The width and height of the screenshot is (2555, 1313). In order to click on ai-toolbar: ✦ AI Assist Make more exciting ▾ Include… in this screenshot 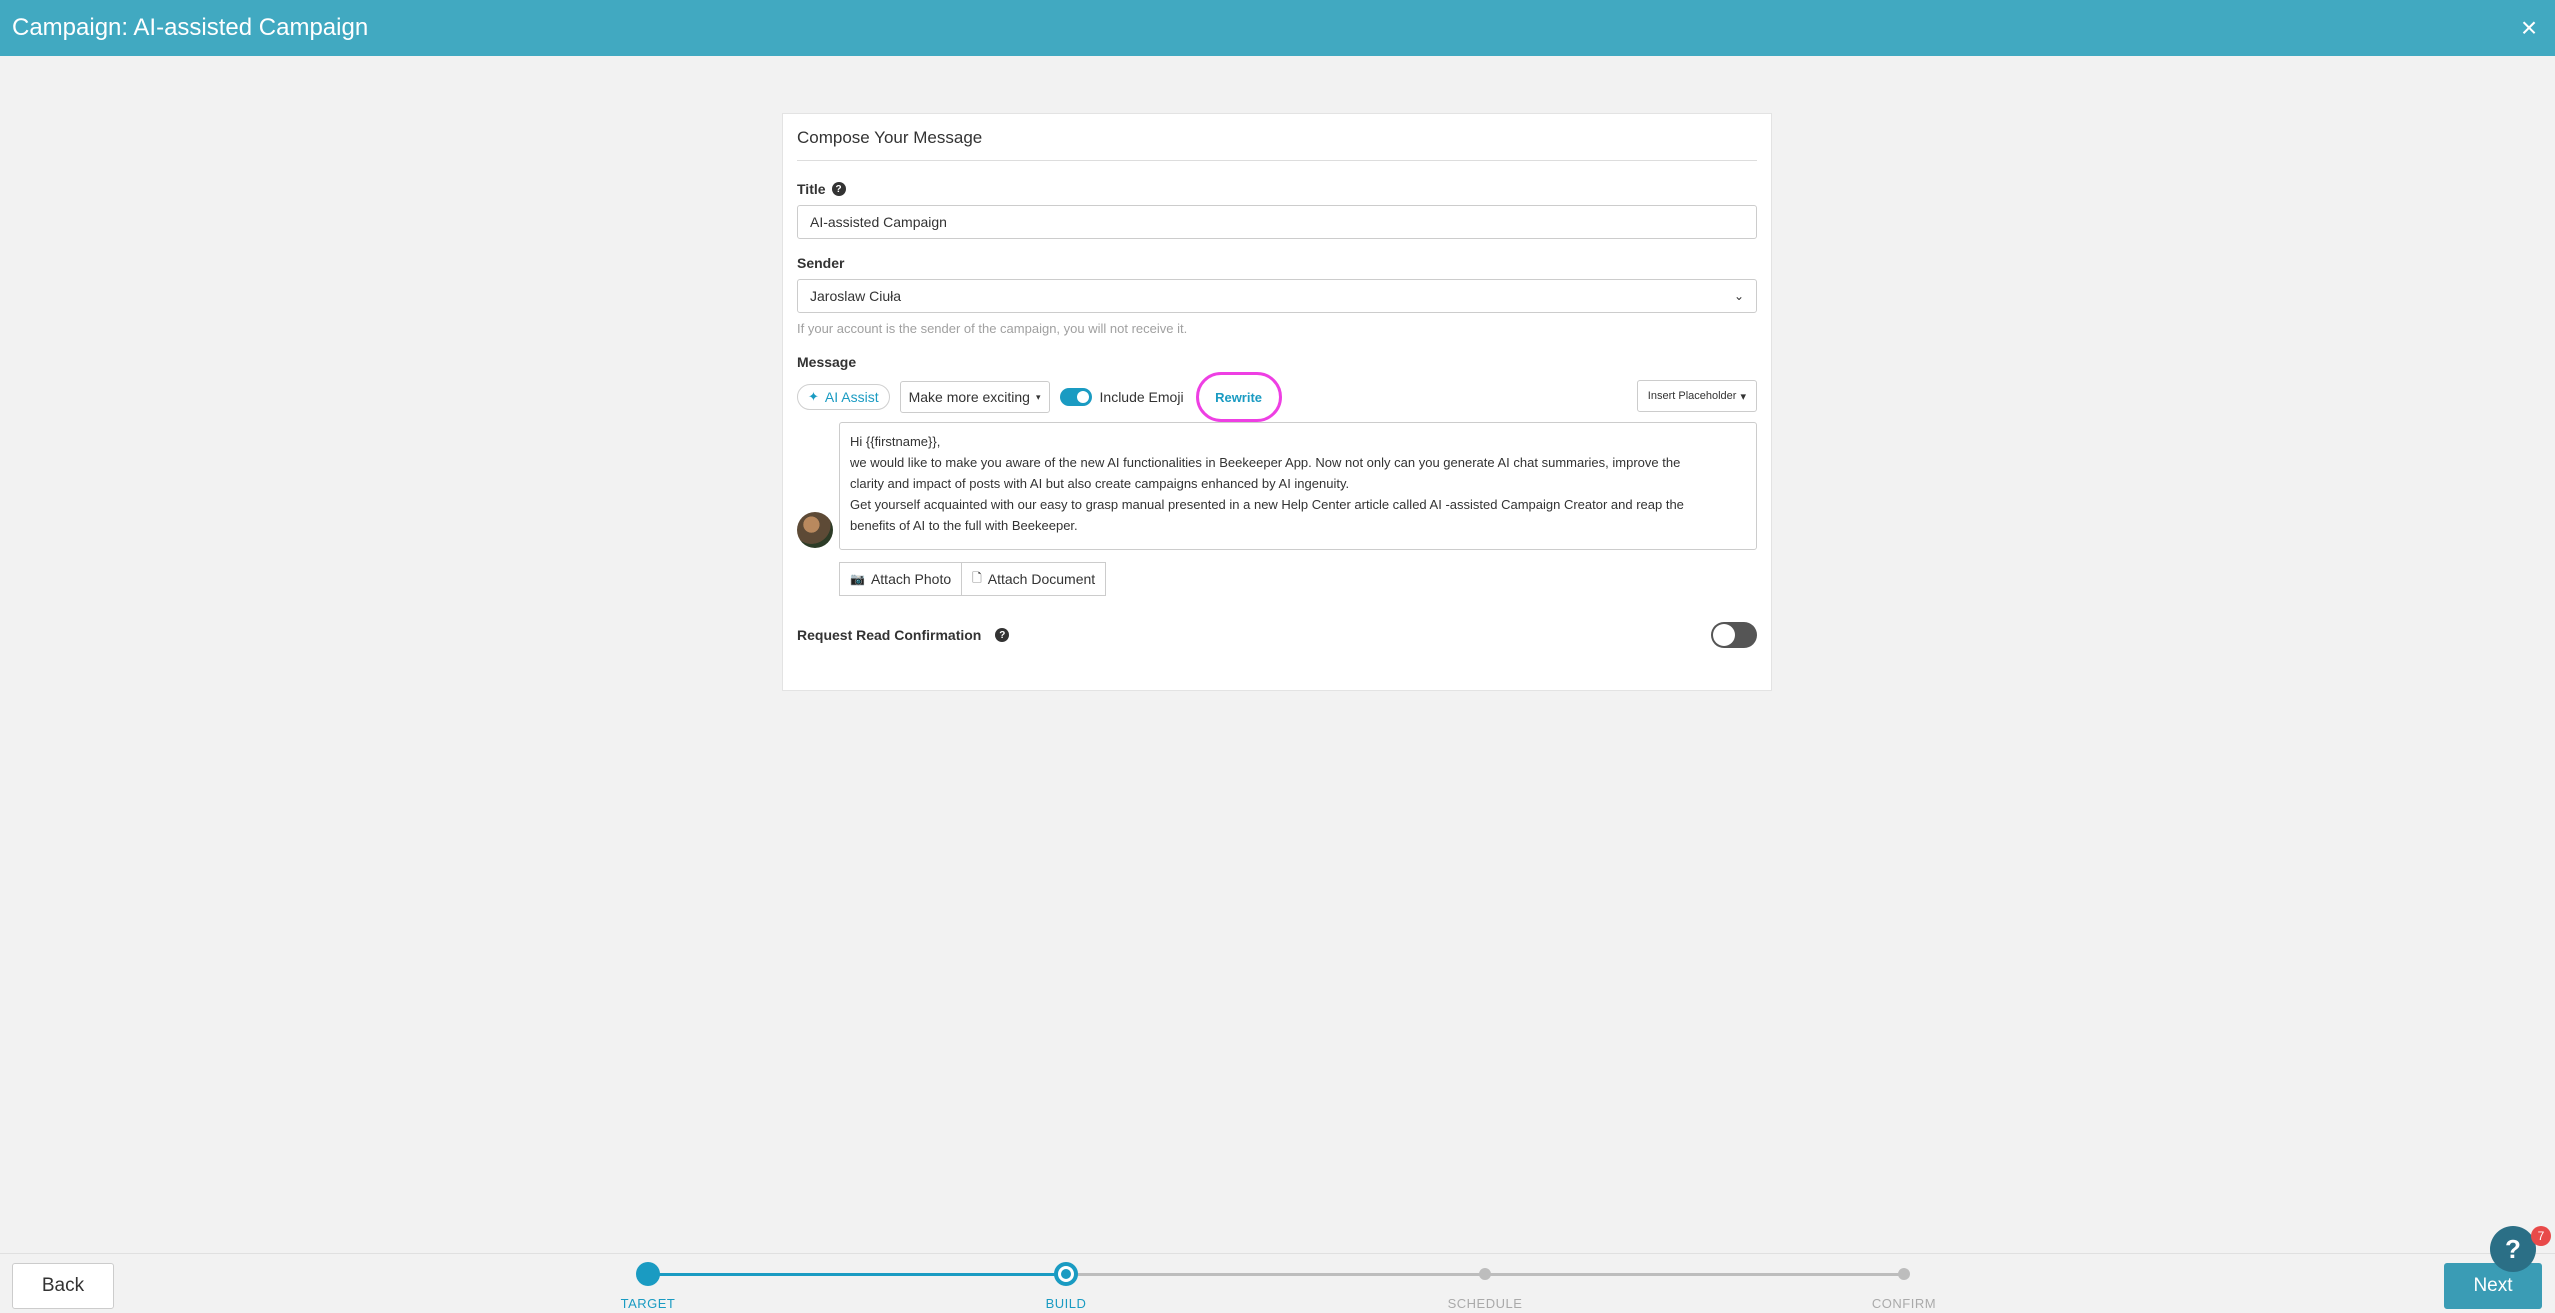, I will do `click(1277, 397)`.